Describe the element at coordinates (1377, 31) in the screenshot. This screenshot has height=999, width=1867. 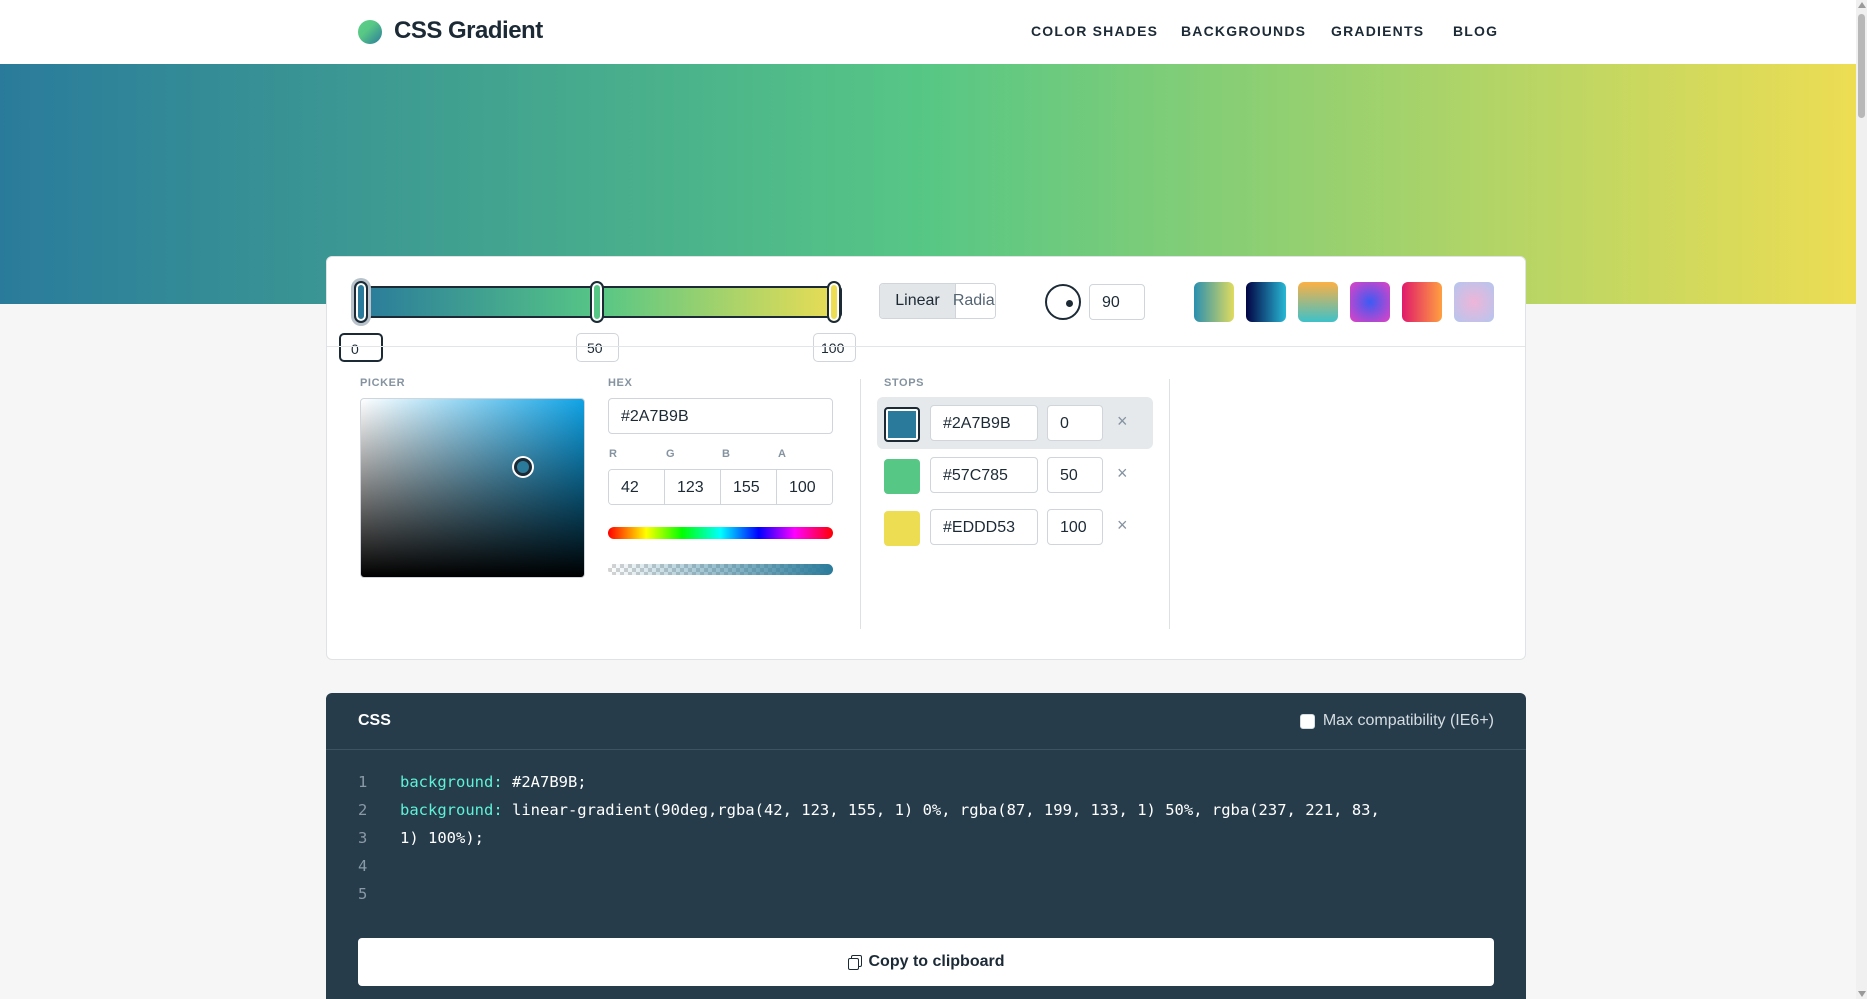
I see `nav-gradients: GRADIENTS` at that location.